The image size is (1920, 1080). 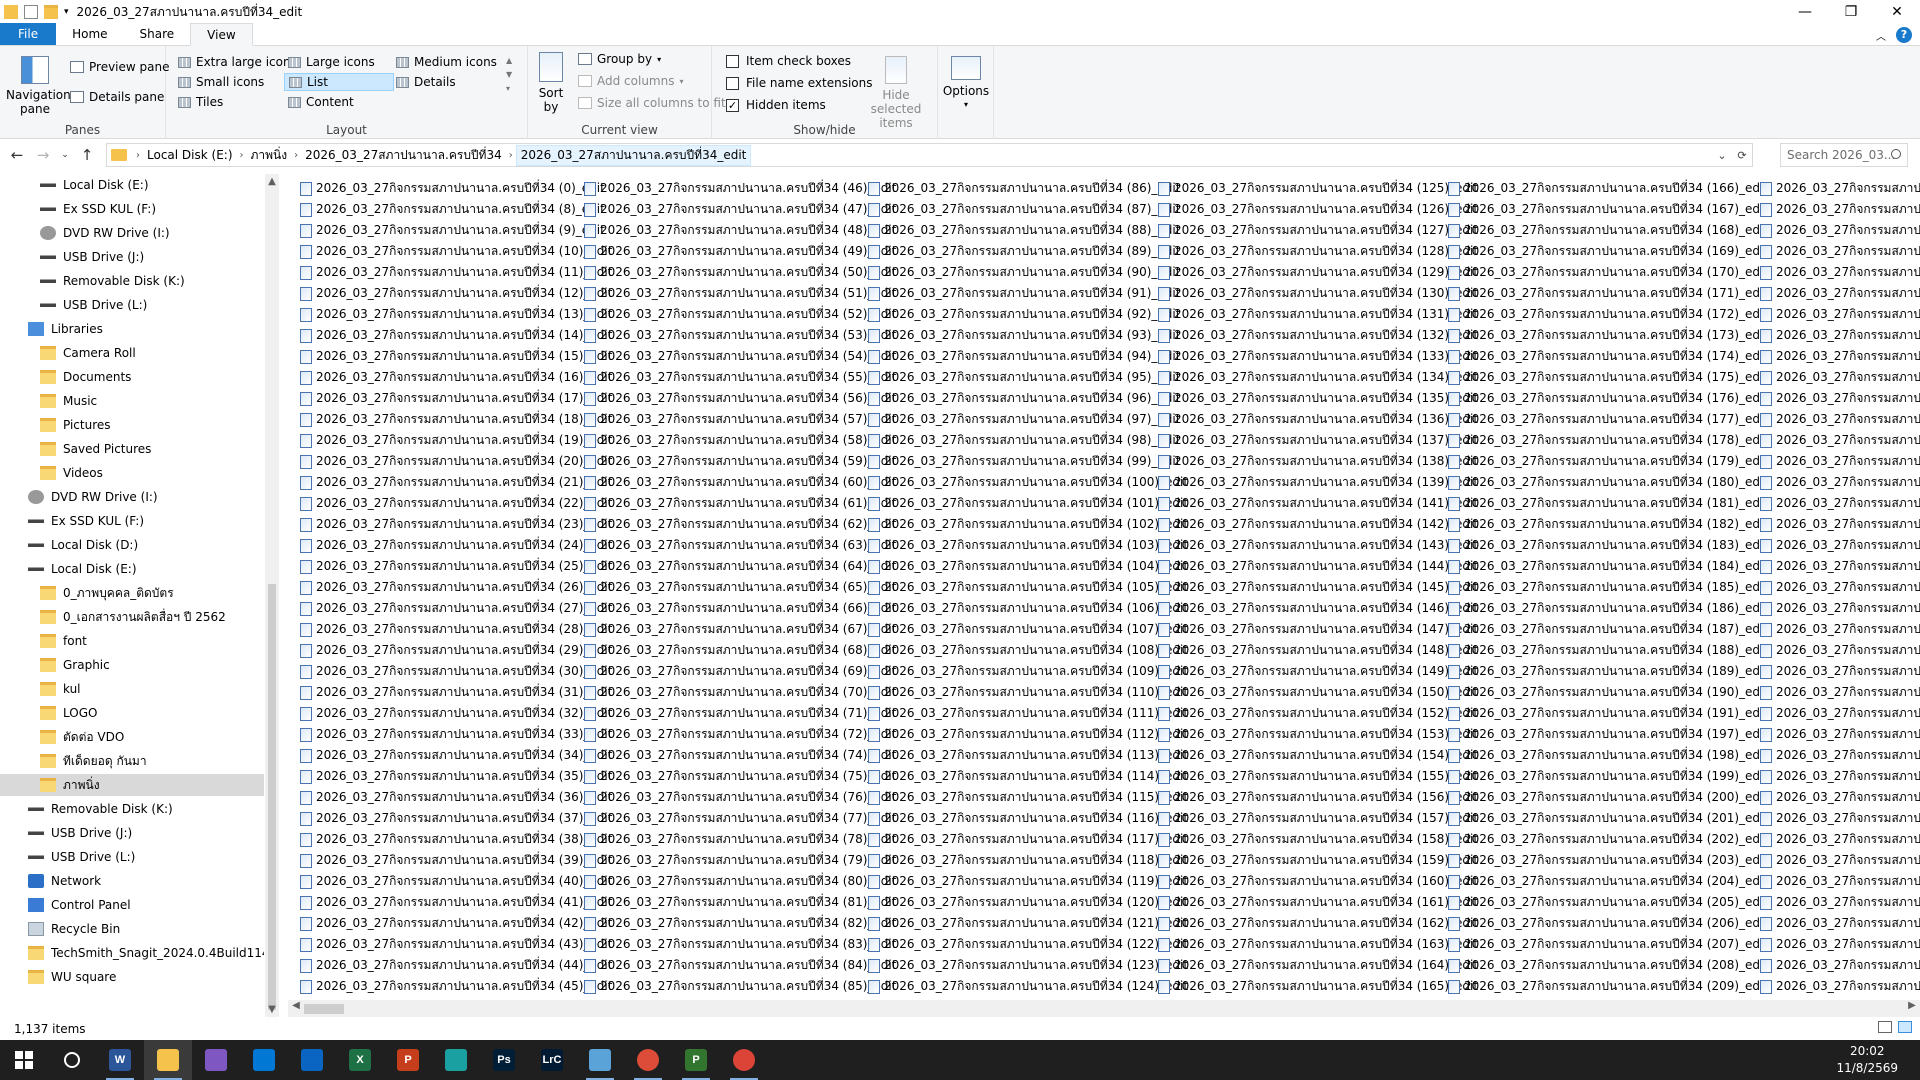 What do you see at coordinates (200, 102) in the screenshot?
I see `layout-tiles: Tiles` at bounding box center [200, 102].